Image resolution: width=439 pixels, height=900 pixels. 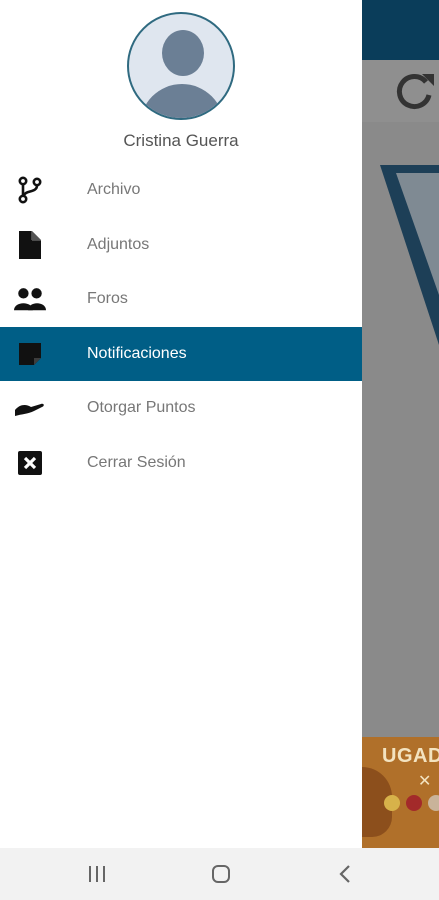 I want to click on refresh-icon, so click(x=415, y=91).